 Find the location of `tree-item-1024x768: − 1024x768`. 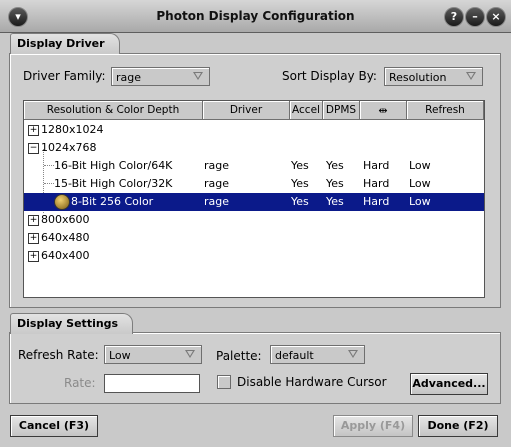

tree-item-1024x768: − 1024x768 is located at coordinates (254, 148).